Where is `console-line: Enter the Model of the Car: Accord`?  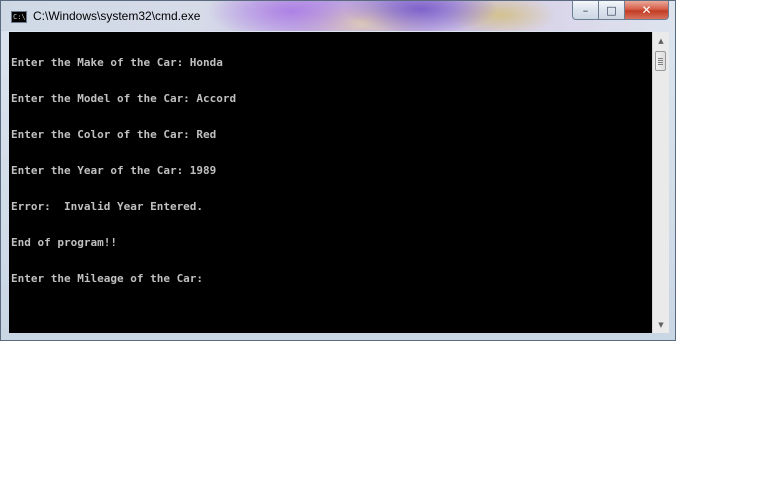
console-line: Enter the Model of the Car: Accord is located at coordinates (124, 98).